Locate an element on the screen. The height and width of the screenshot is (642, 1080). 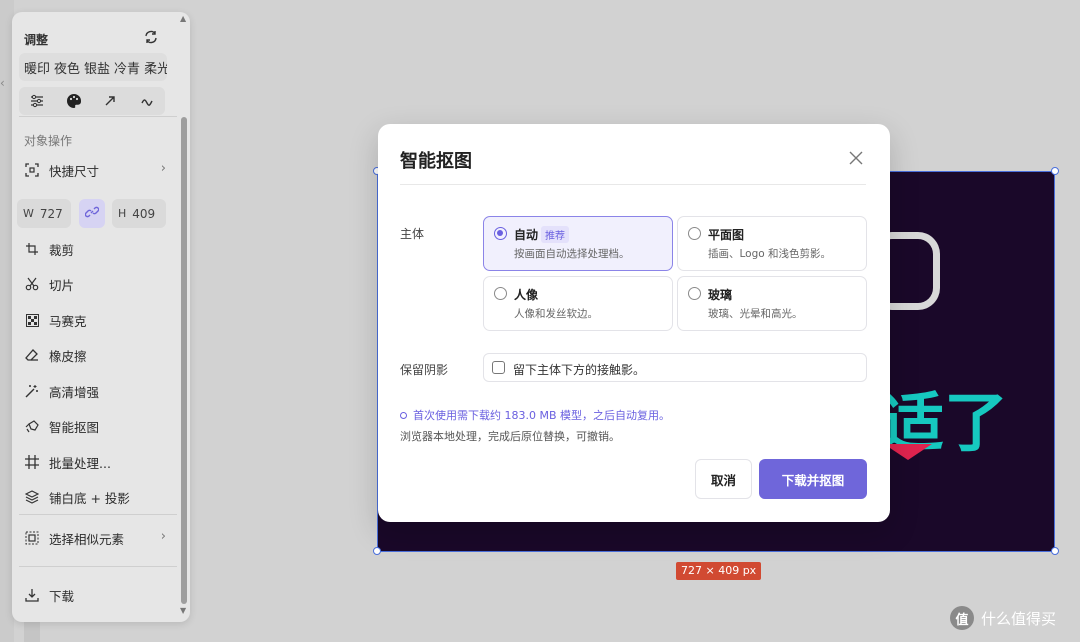
left-edge-block is located at coordinates (32, 631).